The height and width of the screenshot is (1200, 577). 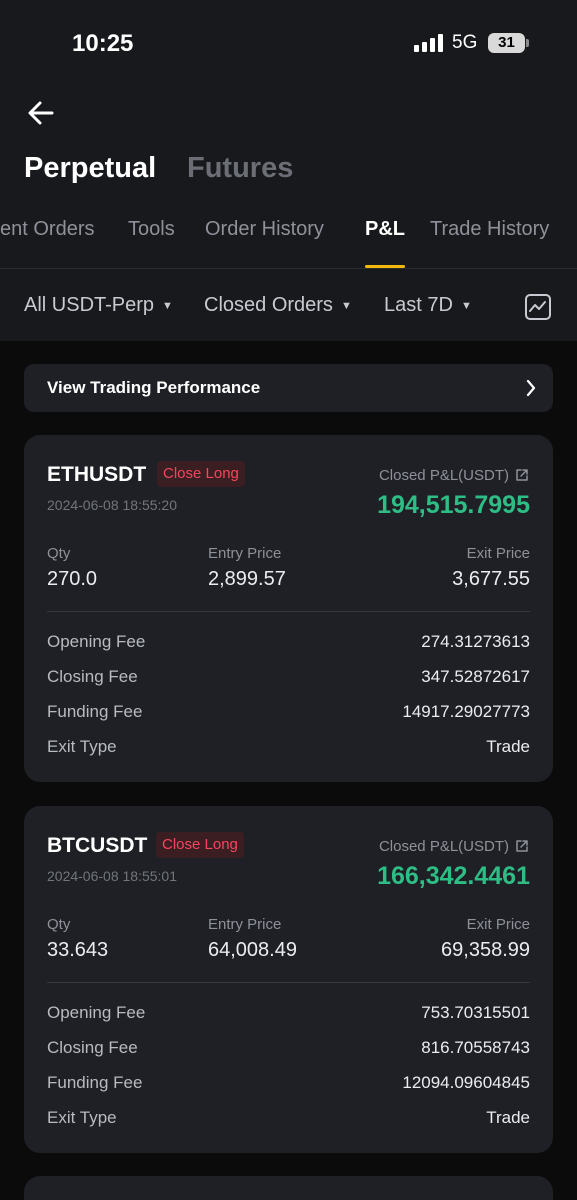 I want to click on opening-fee-value: 753.70315501, so click(x=475, y=1012).